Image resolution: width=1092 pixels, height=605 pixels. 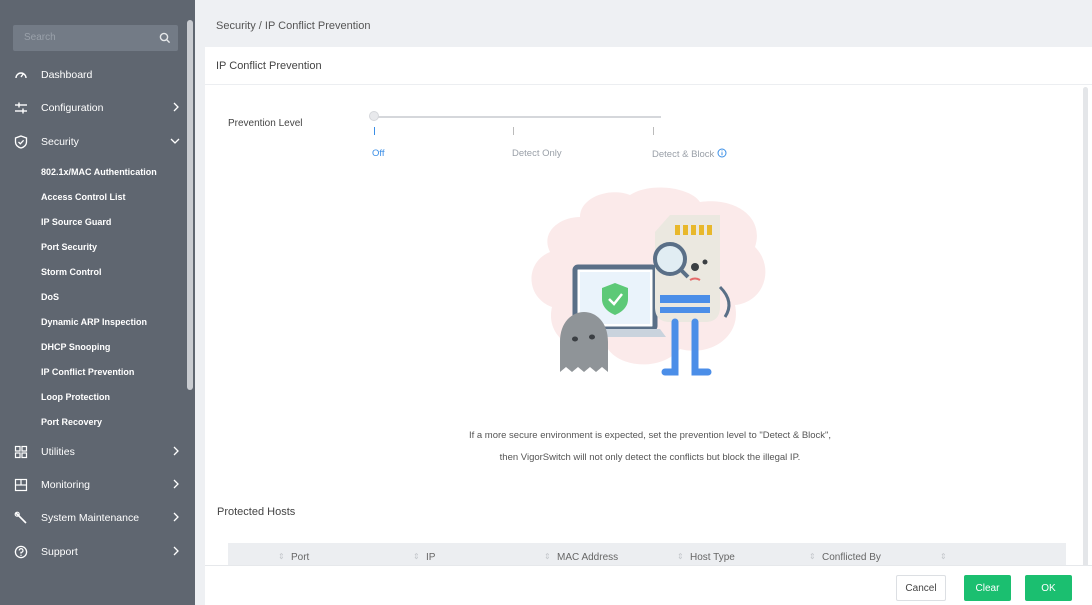 I want to click on sidebar-item-support: Support, so click(x=95, y=552).